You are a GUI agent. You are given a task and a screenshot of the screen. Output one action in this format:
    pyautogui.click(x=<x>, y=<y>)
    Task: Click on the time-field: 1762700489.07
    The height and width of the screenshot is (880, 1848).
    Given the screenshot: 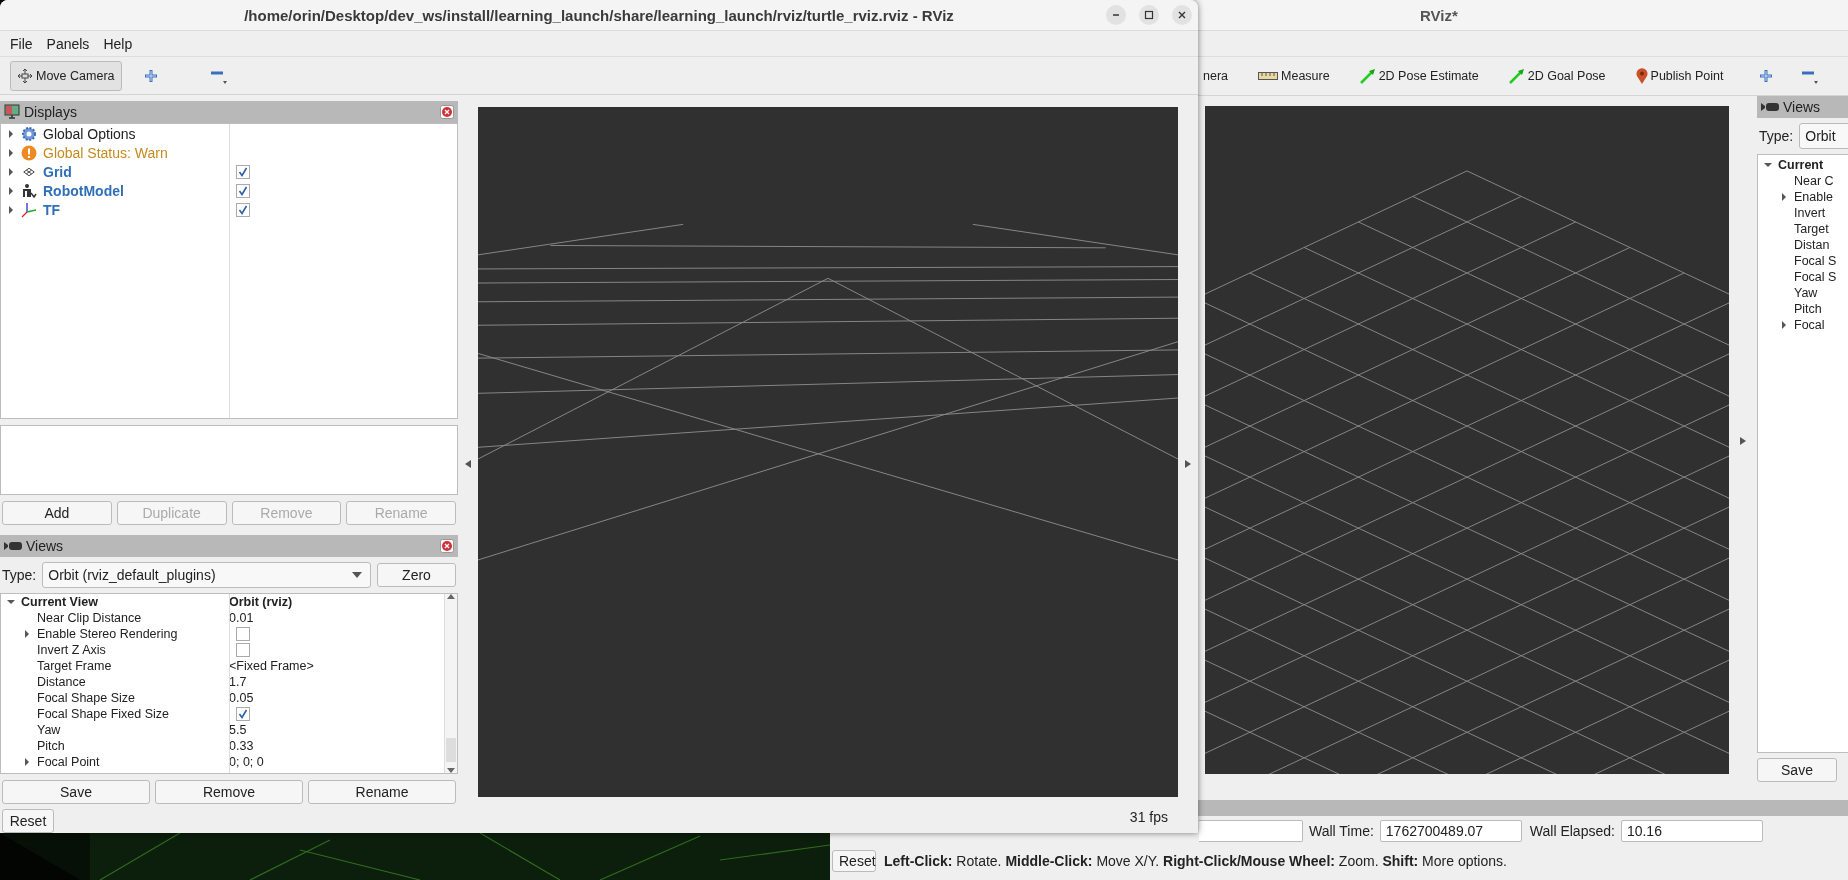 What is the action you would take?
    pyautogui.click(x=1450, y=831)
    